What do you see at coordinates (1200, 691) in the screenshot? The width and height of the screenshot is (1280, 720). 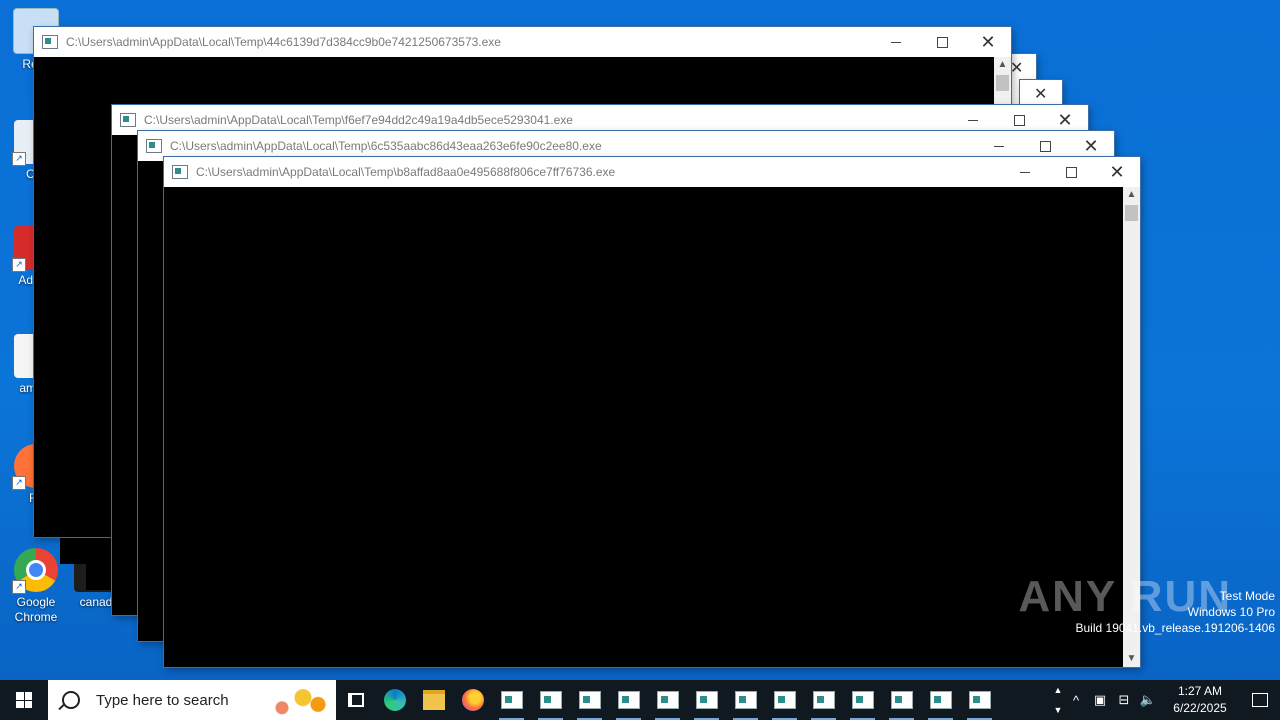 I see `clock-time: 1:27 AM` at bounding box center [1200, 691].